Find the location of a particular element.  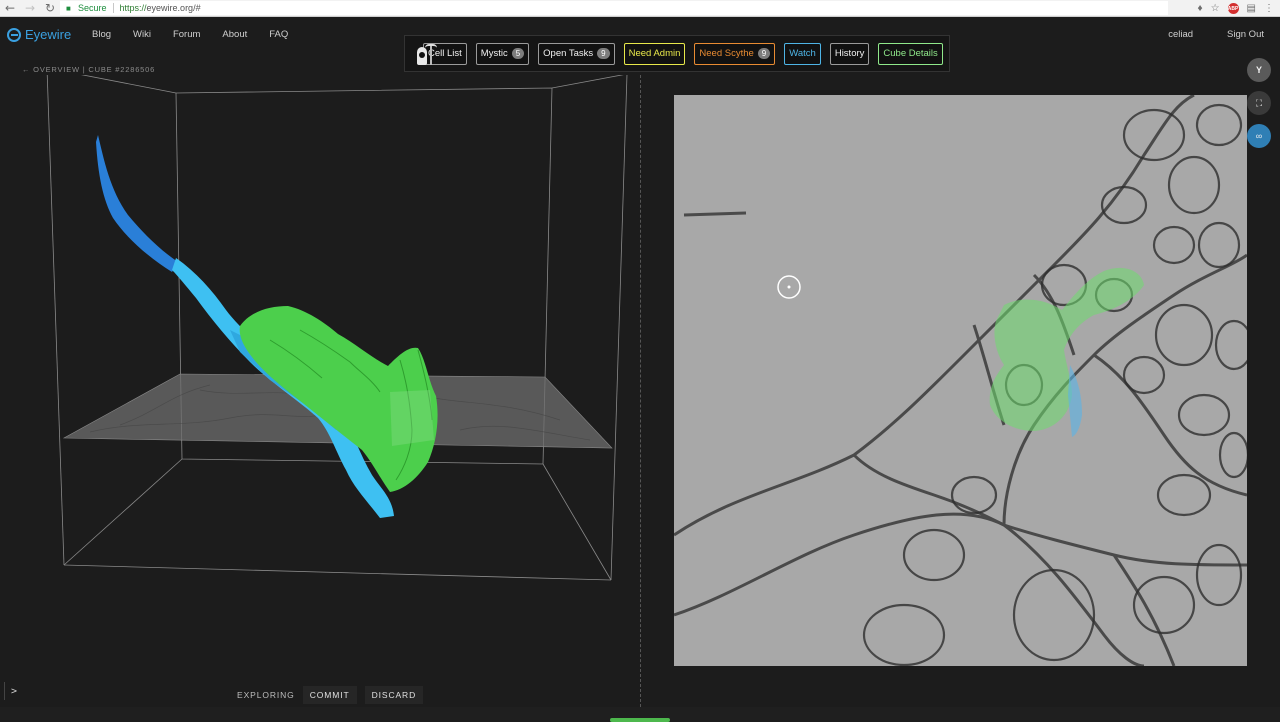

task-status-bar: EXPLORING COMMIT DISCARD is located at coordinates (330, 695).